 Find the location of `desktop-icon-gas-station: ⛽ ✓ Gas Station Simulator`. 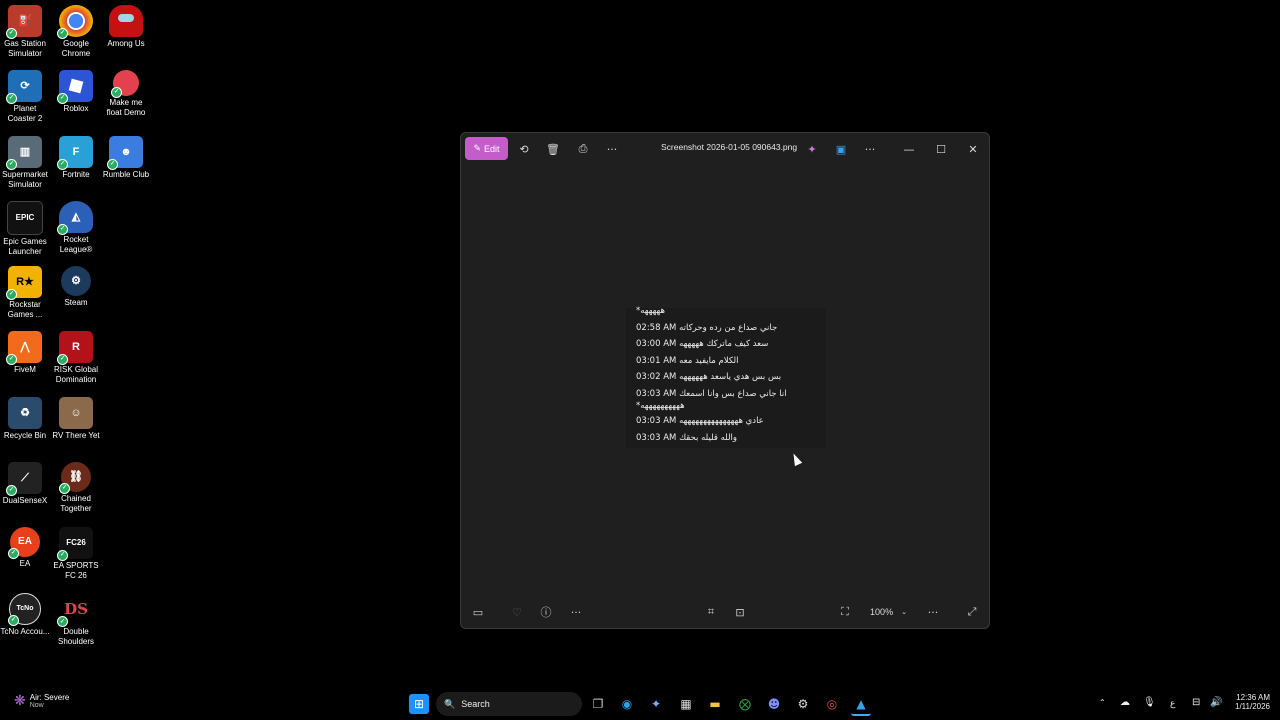

desktop-icon-gas-station: ⛽ ✓ Gas Station Simulator is located at coordinates (25, 32).